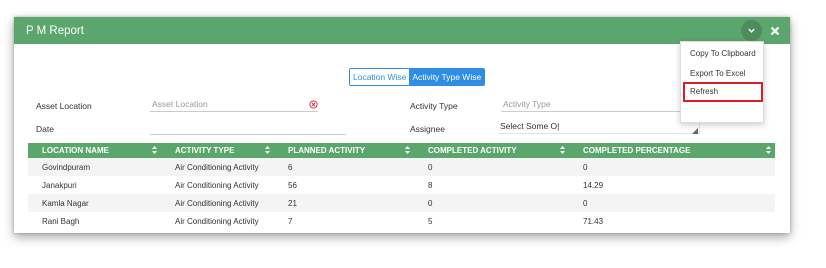 The image size is (826, 268). Describe the element at coordinates (344, 203) in the screenshot. I see `cell-planned-activity: 21` at that location.